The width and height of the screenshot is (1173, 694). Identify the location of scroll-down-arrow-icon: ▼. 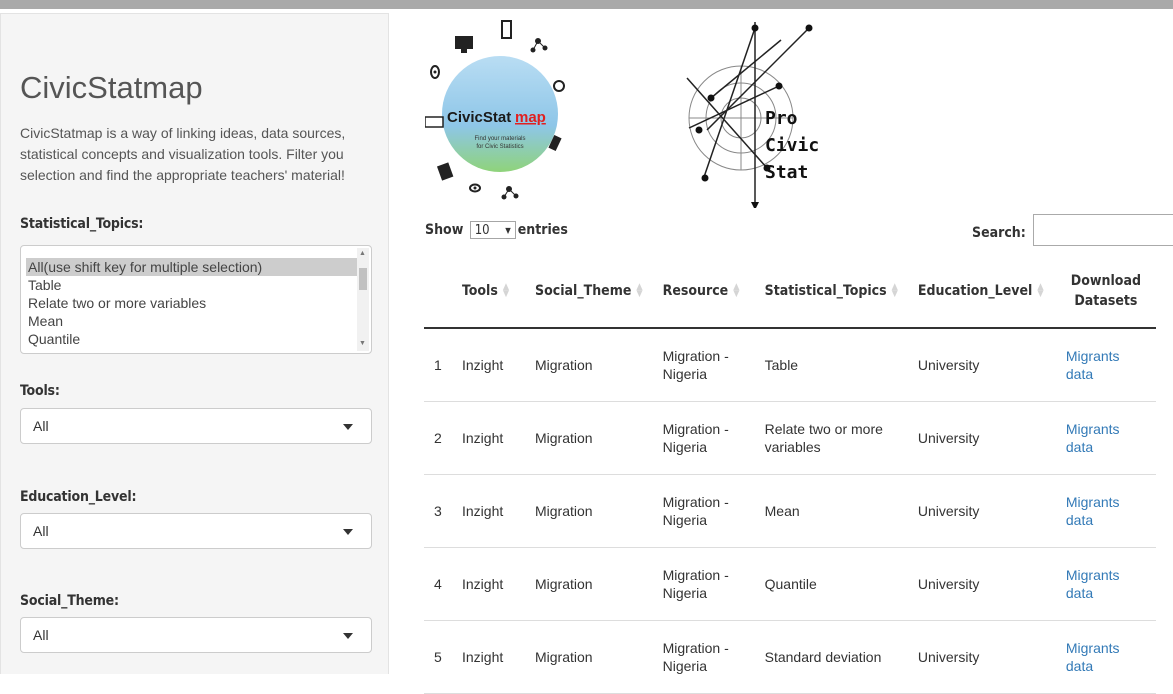
(362, 344).